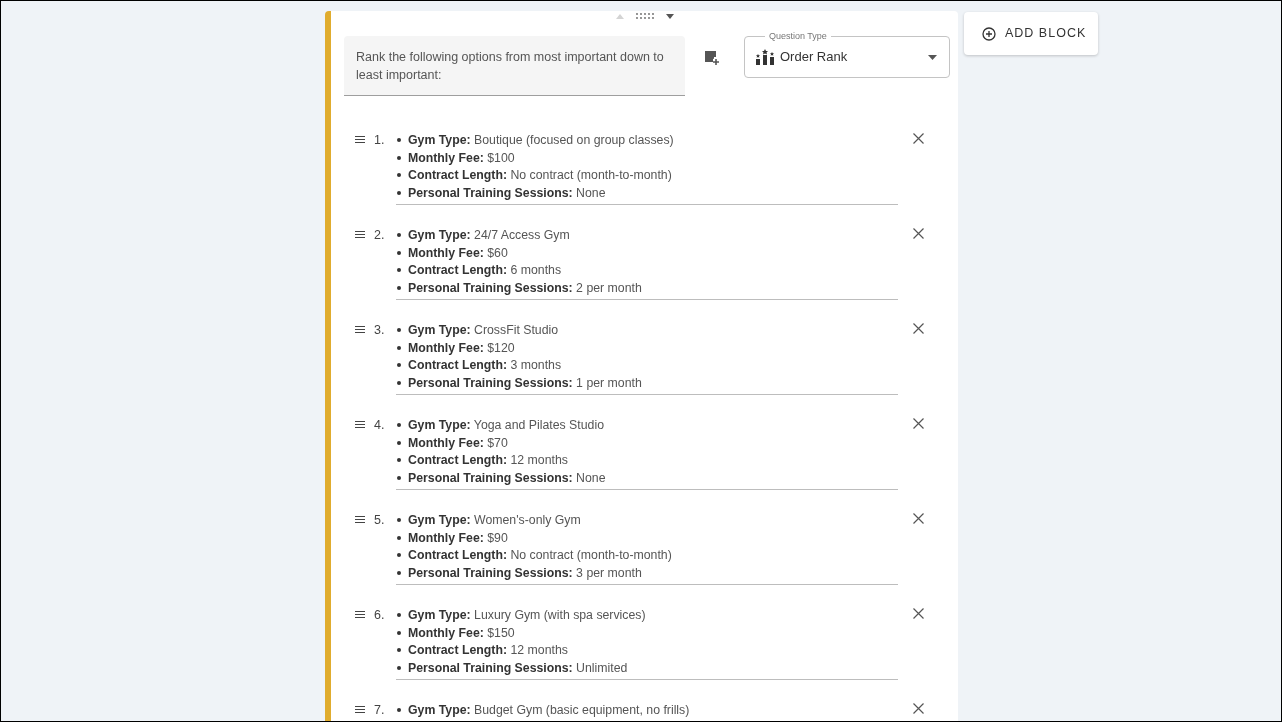  What do you see at coordinates (489, 235) in the screenshot?
I see `option-detail: Gym Type: 24/7 Access Gym` at bounding box center [489, 235].